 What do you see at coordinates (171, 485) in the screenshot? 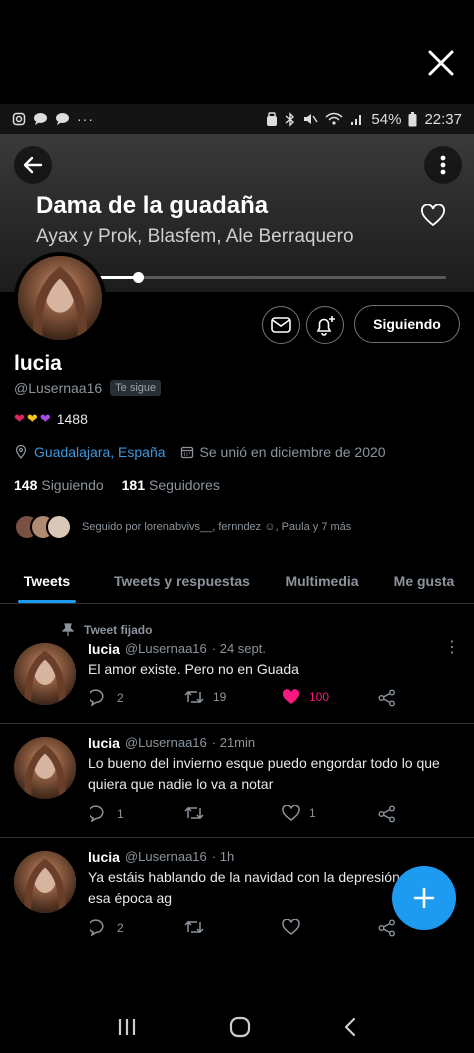
I see `followers-stat: 181 Seguidores` at bounding box center [171, 485].